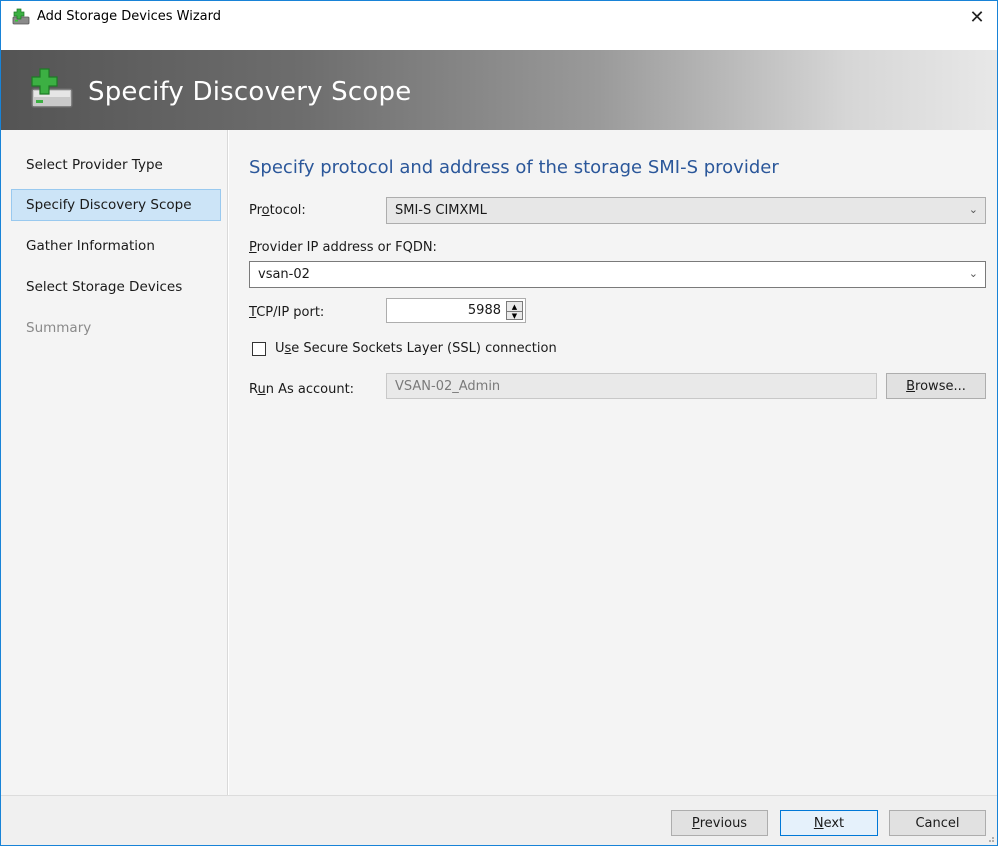 Image resolution: width=998 pixels, height=846 pixels. Describe the element at coordinates (990, 838) in the screenshot. I see `resize-grip-icon` at that location.